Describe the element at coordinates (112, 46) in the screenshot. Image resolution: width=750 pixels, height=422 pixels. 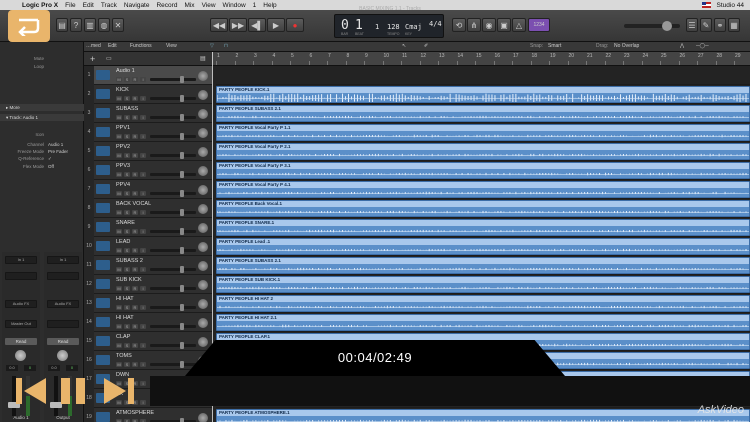
I see `edit-menu: Edit` at that location.